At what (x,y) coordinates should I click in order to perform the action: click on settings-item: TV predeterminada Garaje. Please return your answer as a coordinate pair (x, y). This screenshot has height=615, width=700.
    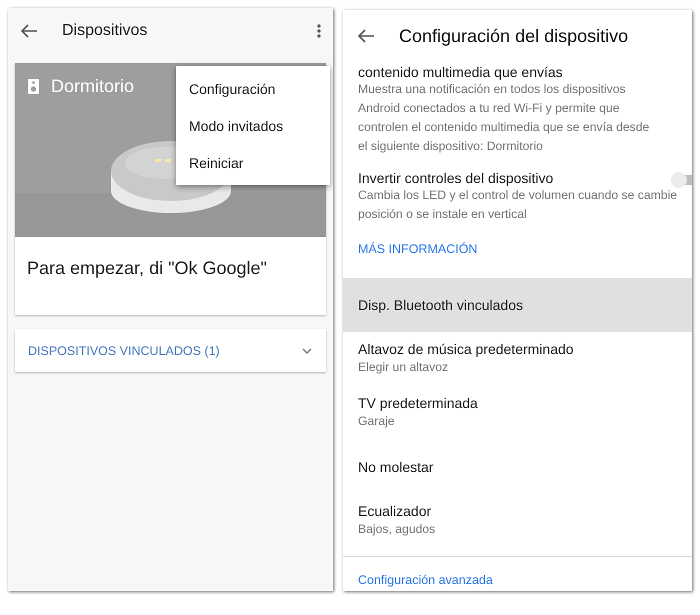
    Looking at the image, I should click on (517, 413).